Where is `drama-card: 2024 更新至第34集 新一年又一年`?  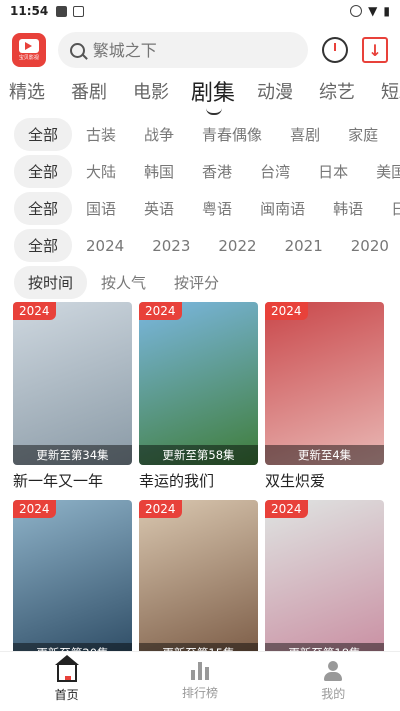
drama-card: 2024 更新至第34集 新一年又一年 is located at coordinates (72, 396).